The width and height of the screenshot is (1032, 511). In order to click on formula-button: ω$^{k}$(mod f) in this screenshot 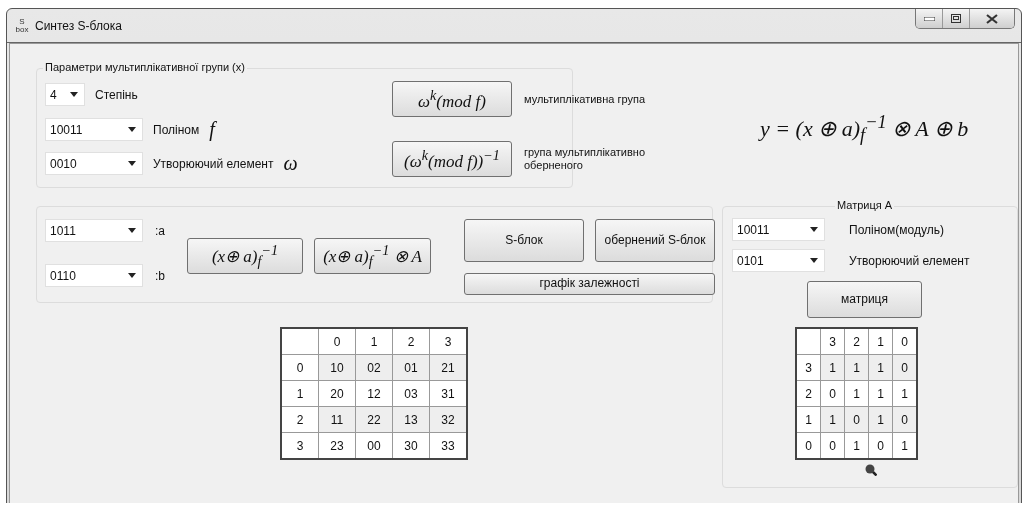, I will do `click(452, 99)`.